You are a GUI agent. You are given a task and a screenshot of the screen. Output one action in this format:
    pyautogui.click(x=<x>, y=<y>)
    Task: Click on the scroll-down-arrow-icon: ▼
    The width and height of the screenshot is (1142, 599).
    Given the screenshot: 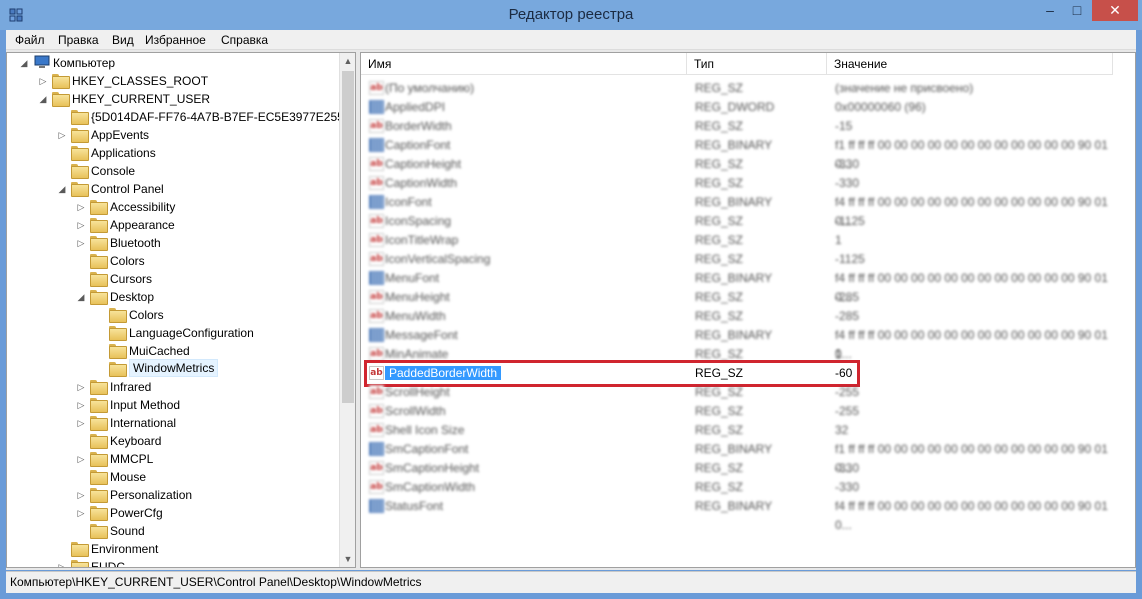 What is the action you would take?
    pyautogui.click(x=347, y=559)
    